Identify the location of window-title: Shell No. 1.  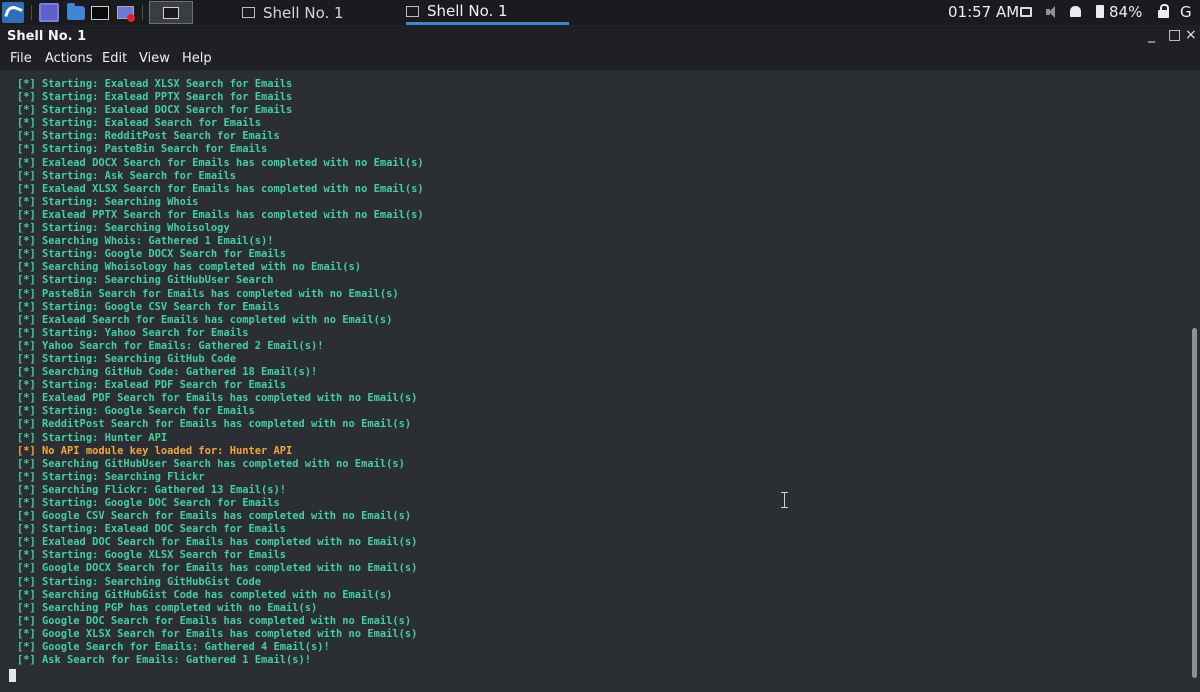
(47, 36).